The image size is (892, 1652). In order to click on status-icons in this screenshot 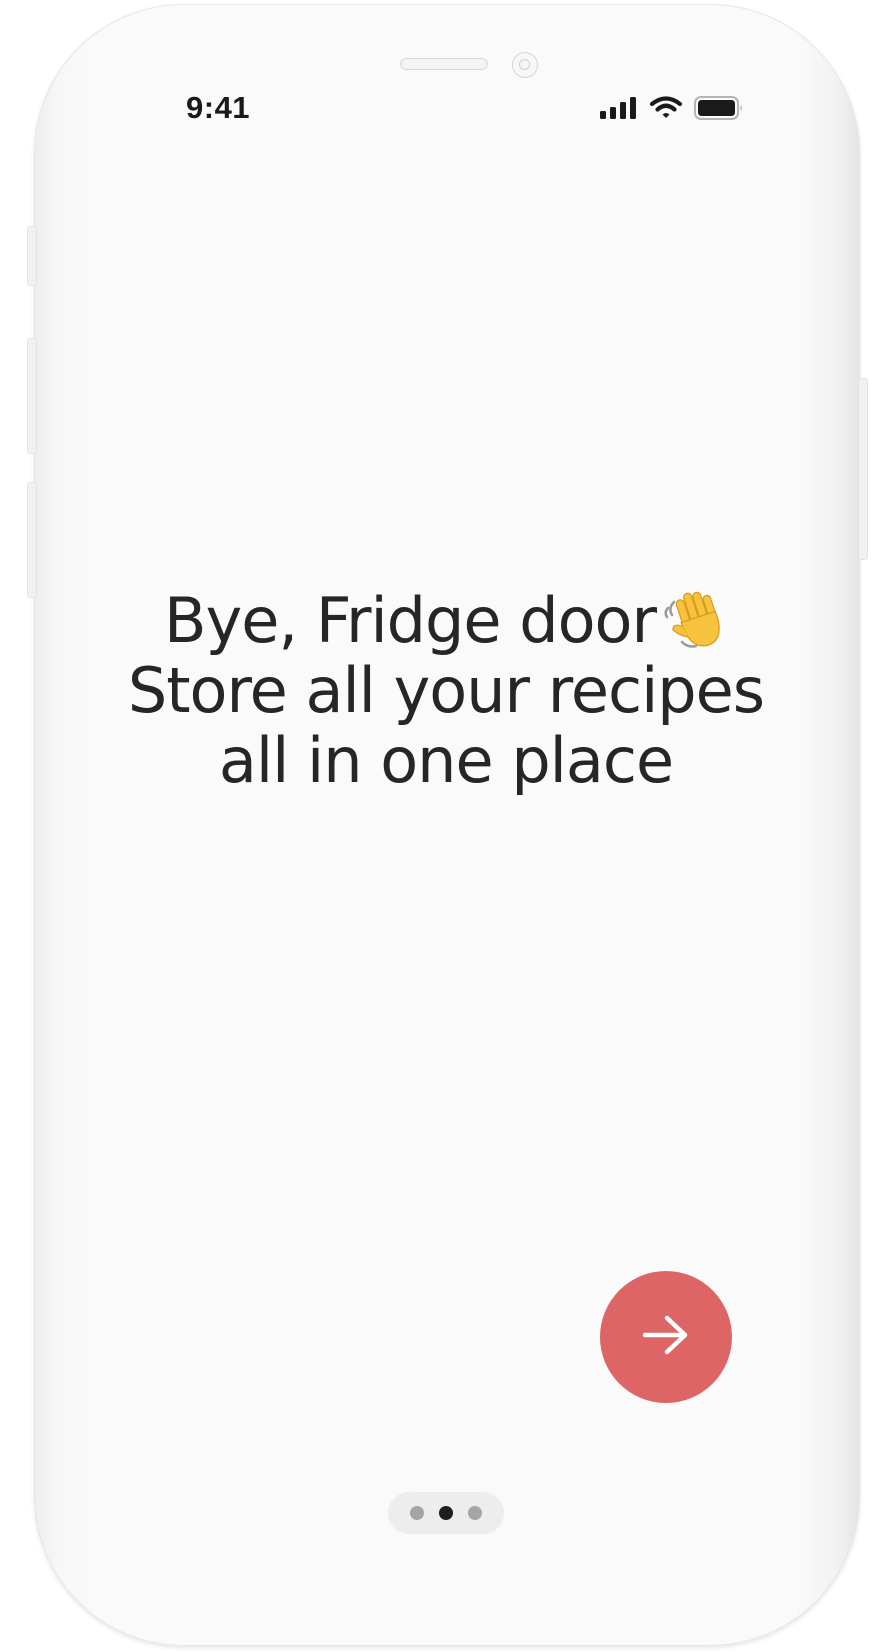, I will do `click(672, 110)`.